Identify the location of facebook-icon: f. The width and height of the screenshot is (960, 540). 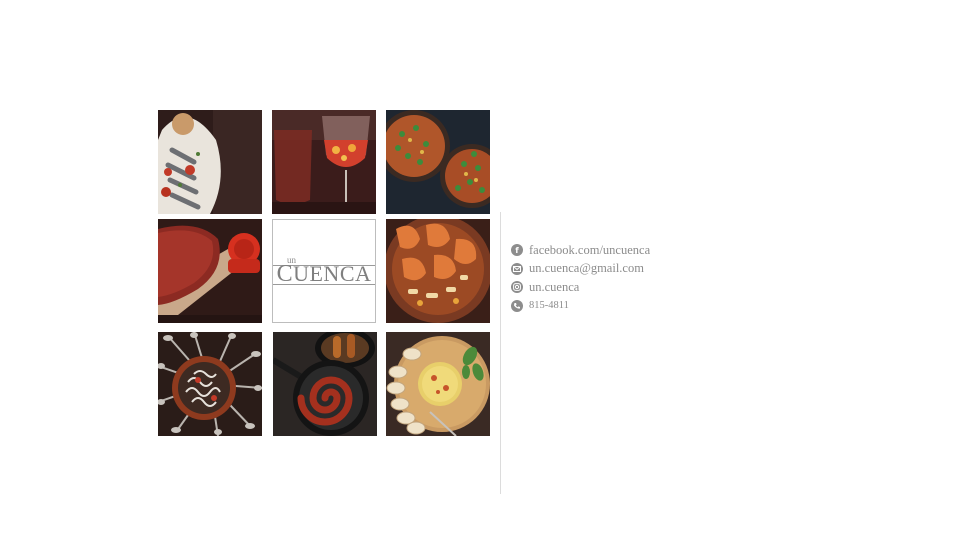
(517, 250).